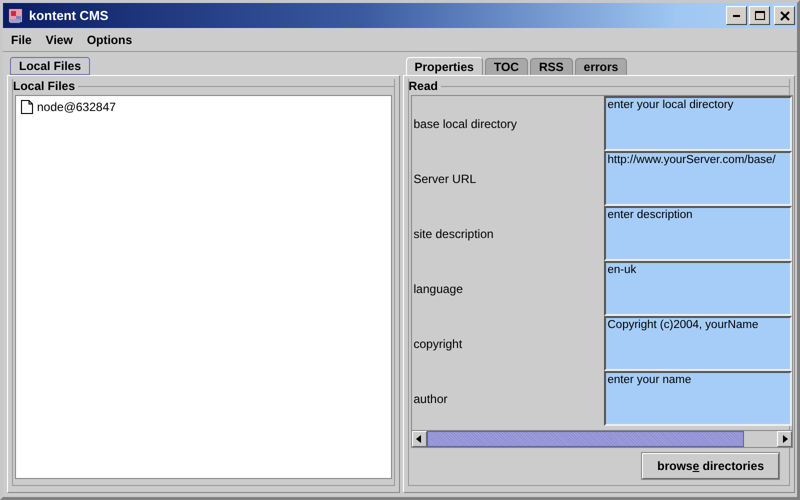 The height and width of the screenshot is (500, 800). What do you see at coordinates (698, 288) in the screenshot?
I see `text-field: en-uk` at bounding box center [698, 288].